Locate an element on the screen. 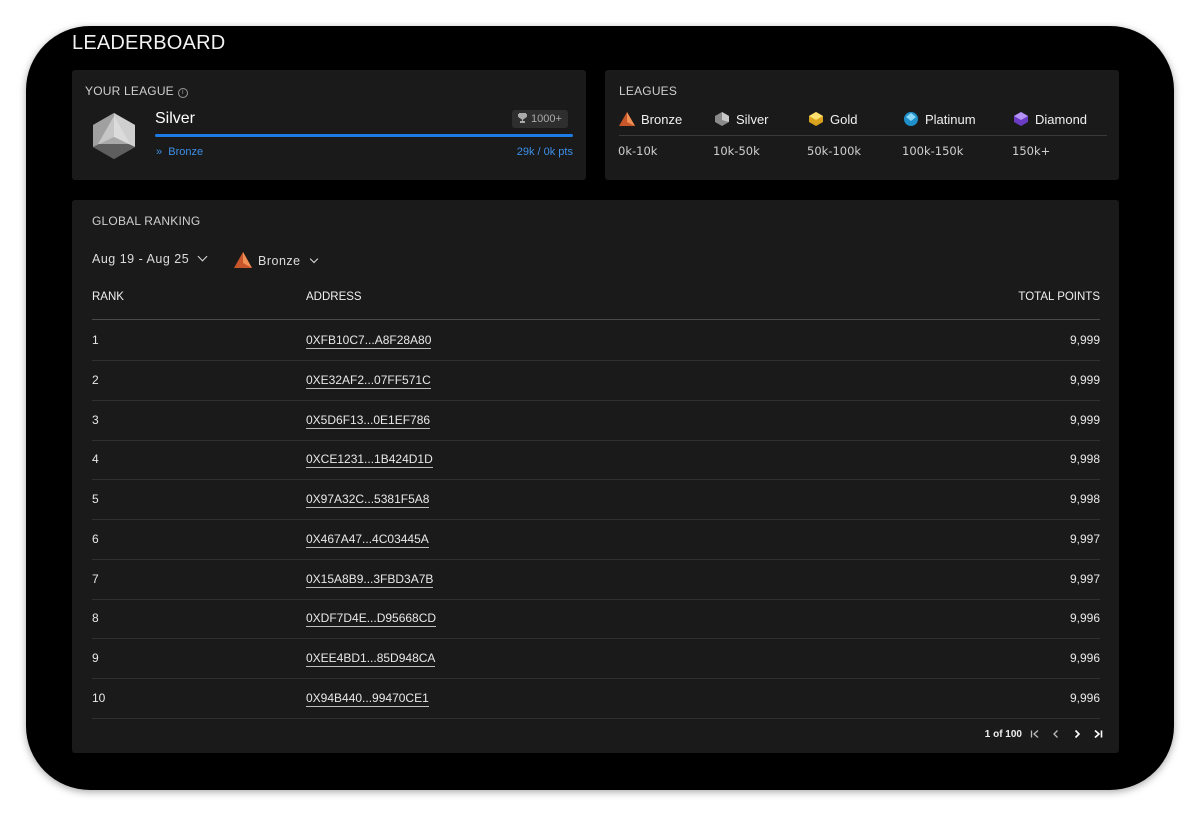 The width and height of the screenshot is (1200, 816). diamond-gem-icon is located at coordinates (1021, 119).